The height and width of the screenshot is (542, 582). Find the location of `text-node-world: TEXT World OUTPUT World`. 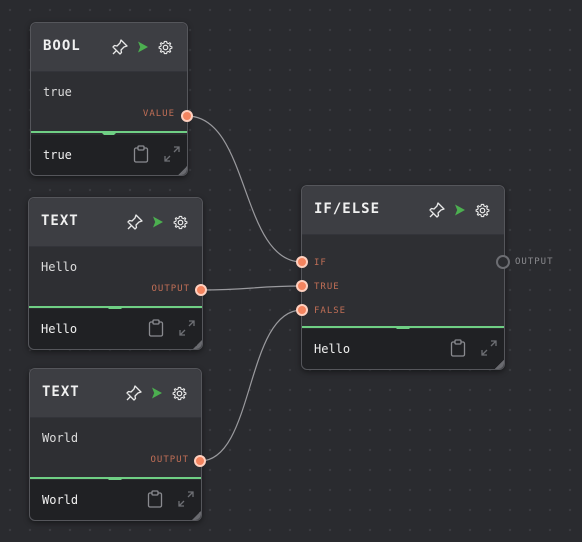

text-node-world: TEXT World OUTPUT World is located at coordinates (115, 444).